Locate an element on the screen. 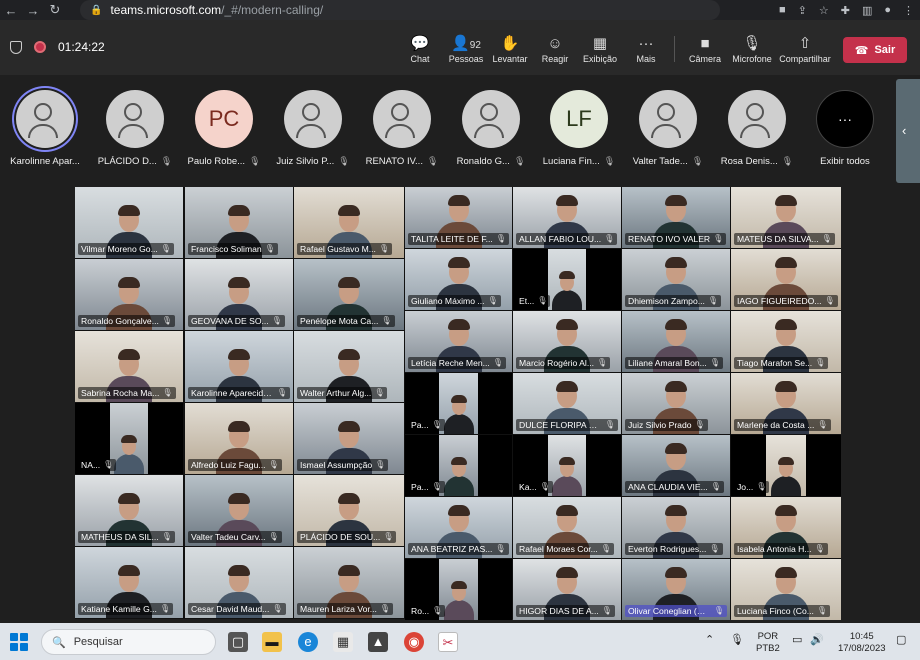 The height and width of the screenshot is (660, 920). participant-card: Rosa Denis... 🎙 is located at coordinates (757, 128).